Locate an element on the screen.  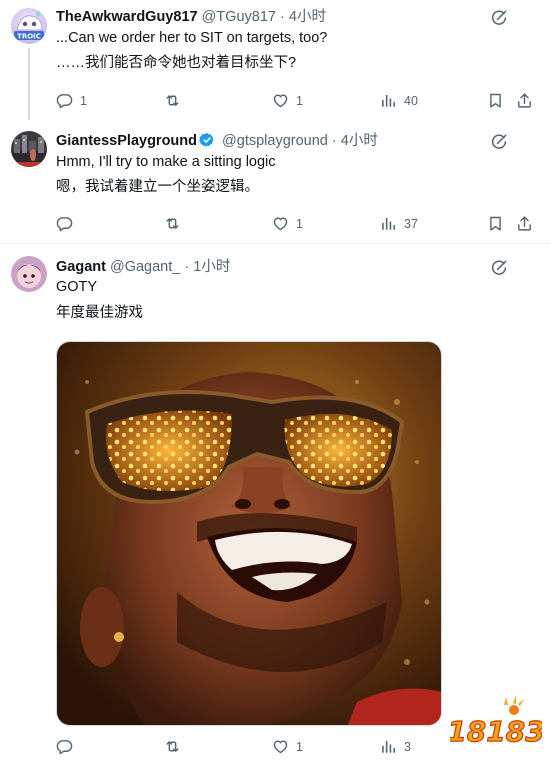
tweet-translation: ……我们能否命令她也对着目标坐下? is located at coordinates (176, 63).